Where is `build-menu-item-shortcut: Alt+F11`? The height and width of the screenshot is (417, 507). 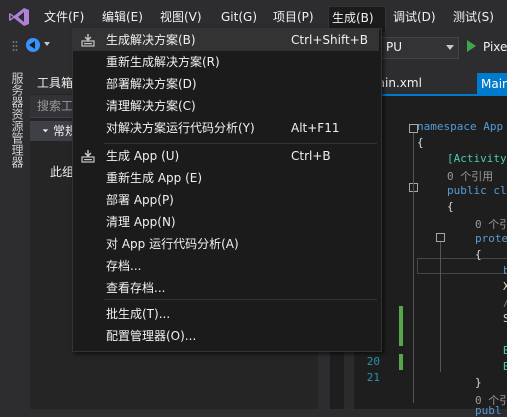
build-menu-item-shortcut: Alt+F11 is located at coordinates (315, 128).